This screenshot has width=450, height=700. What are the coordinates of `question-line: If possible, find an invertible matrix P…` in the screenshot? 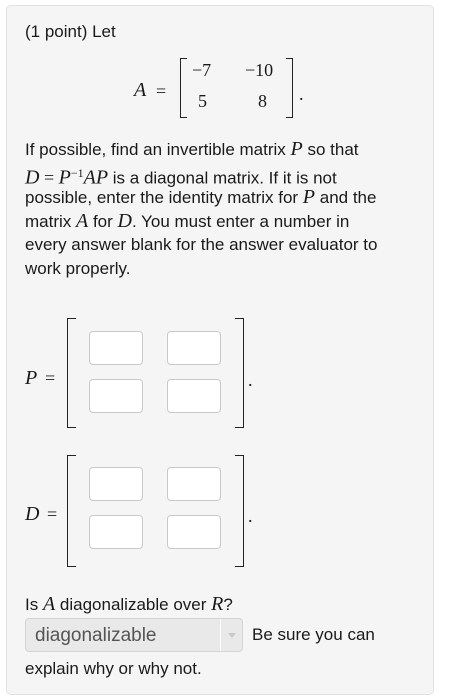 It's located at (225, 149).